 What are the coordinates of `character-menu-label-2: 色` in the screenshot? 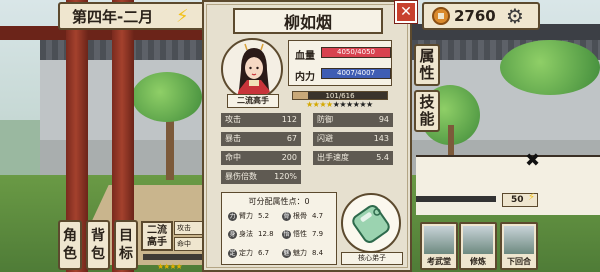 It's located at (70, 254).